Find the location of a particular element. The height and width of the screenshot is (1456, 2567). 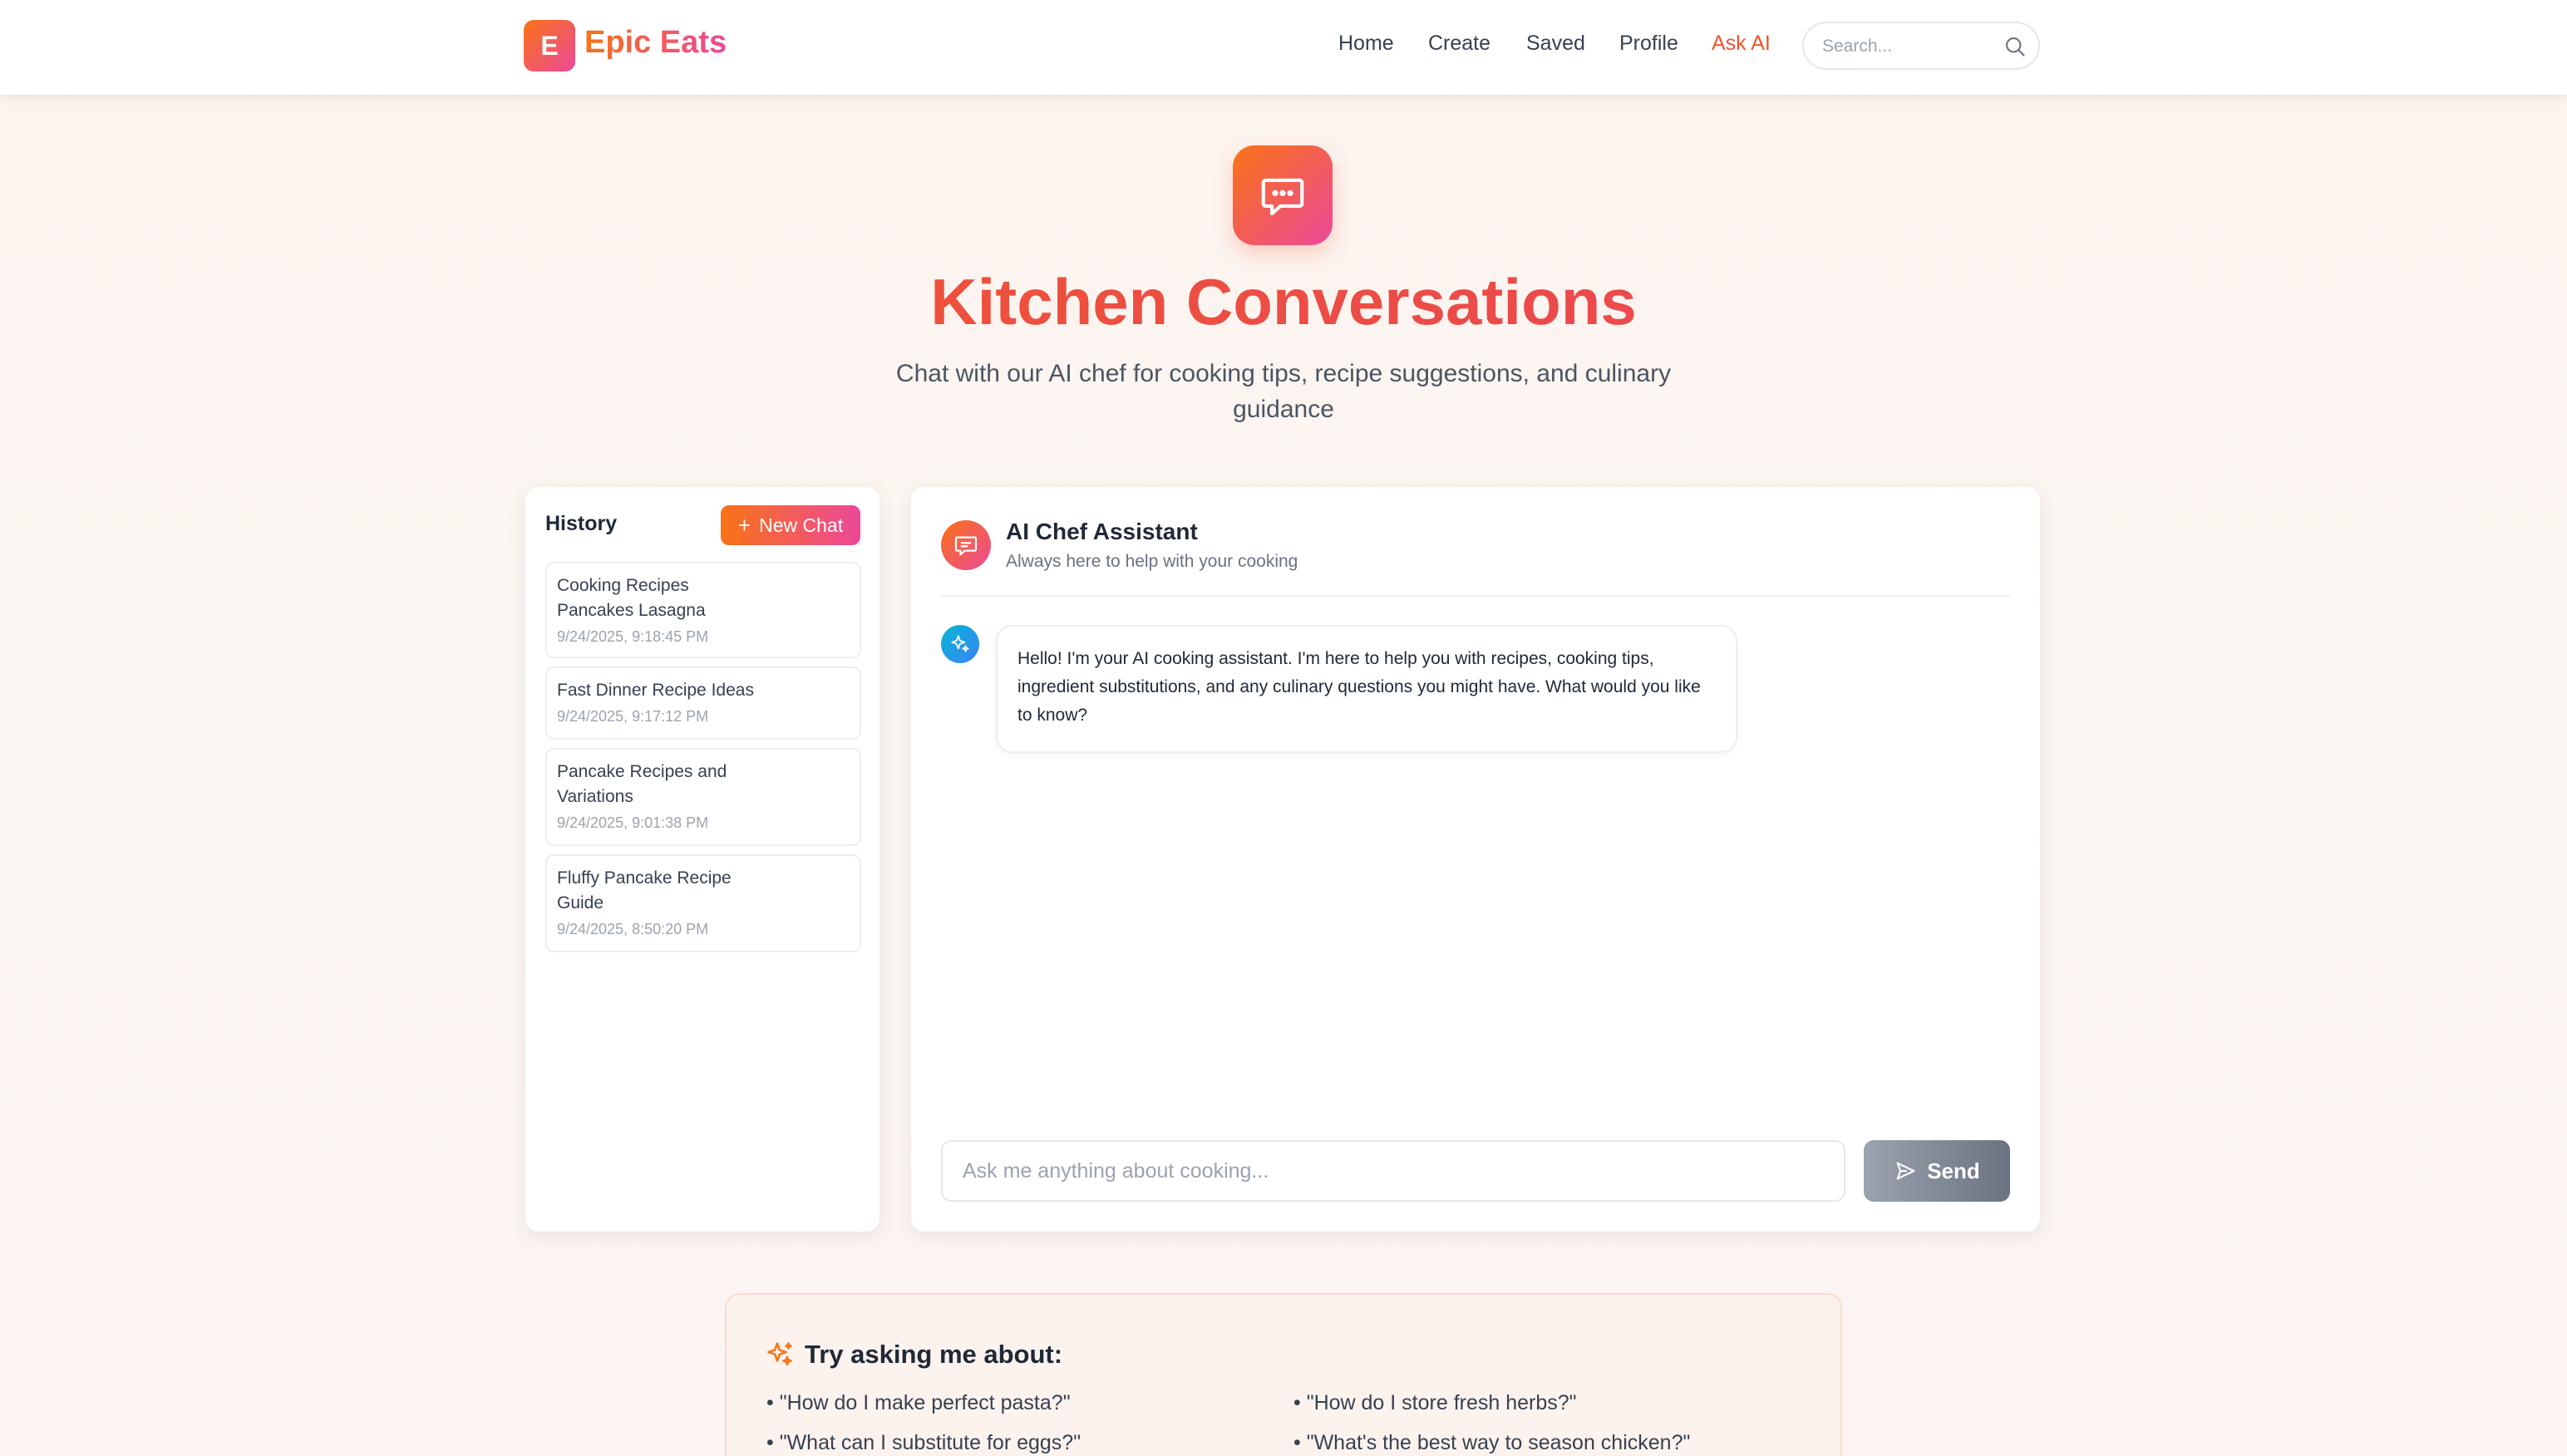

history-heading: History is located at coordinates (581, 523).